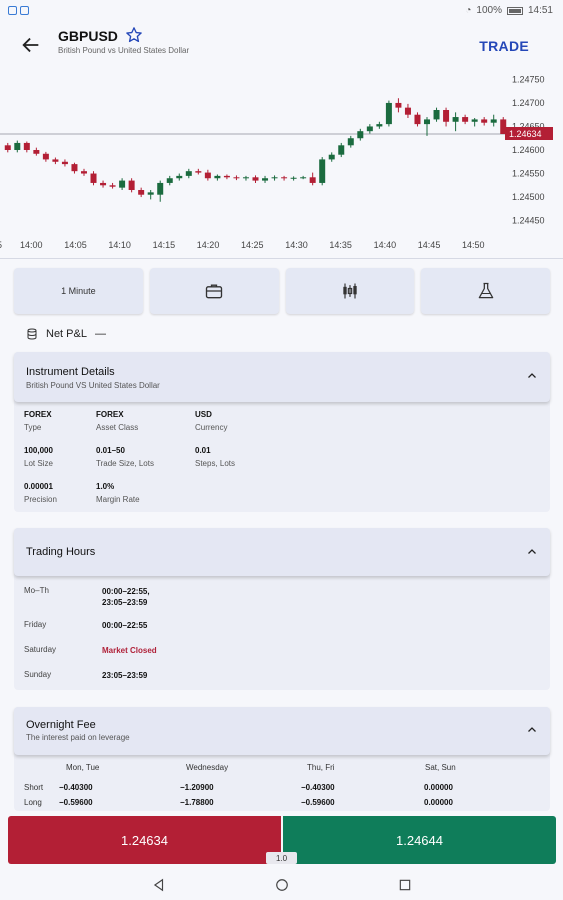  I want to click on y-tick-label: 1.24550, so click(528, 174).